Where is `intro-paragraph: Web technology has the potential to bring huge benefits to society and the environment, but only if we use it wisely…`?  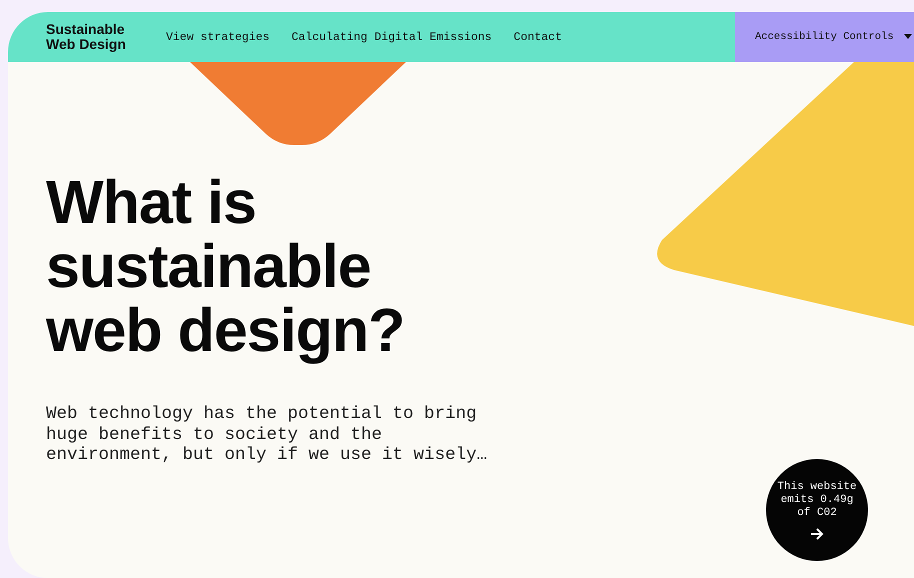 intro-paragraph: Web technology has the potential to bring huge benefits to society and the environment, but only if we use it wisely… is located at coordinates (267, 435).